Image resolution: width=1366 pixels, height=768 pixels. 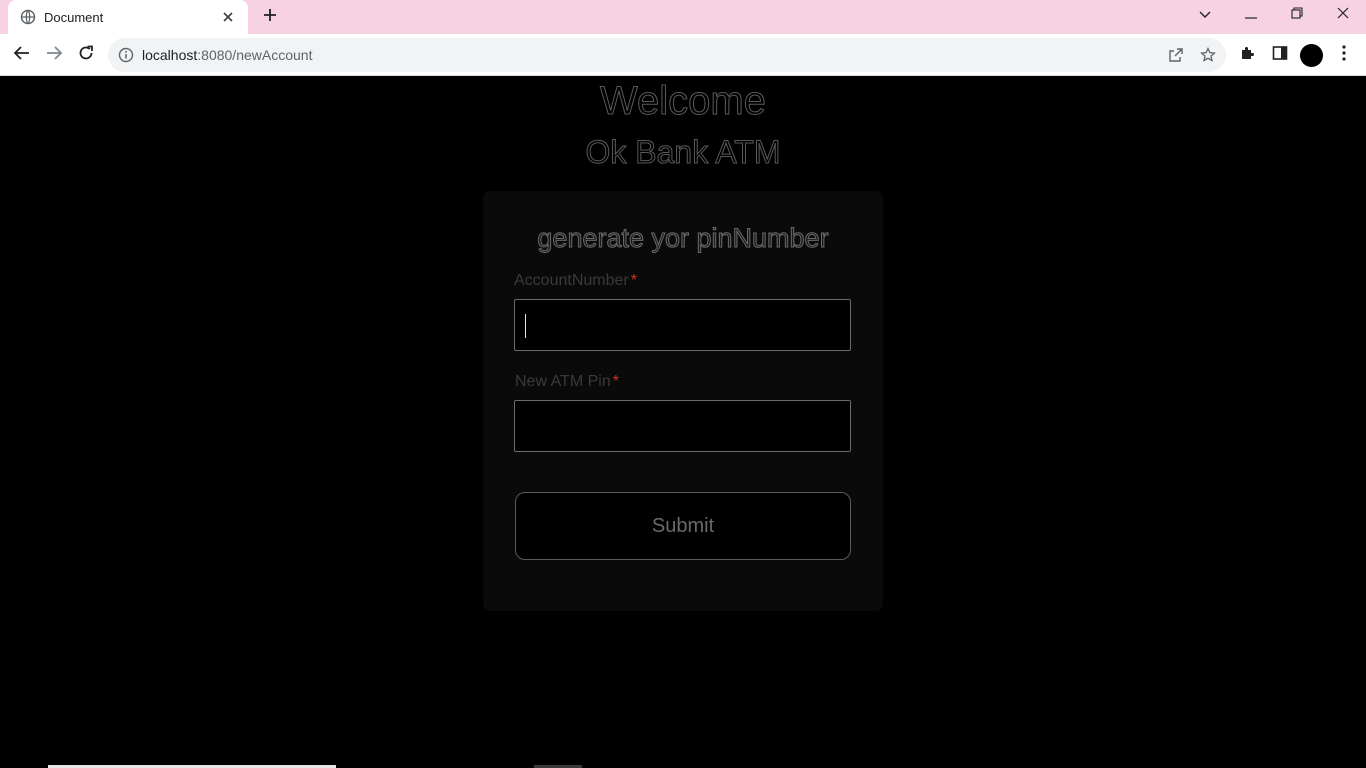 I want to click on arrow-left-icon, so click(x=21, y=55).